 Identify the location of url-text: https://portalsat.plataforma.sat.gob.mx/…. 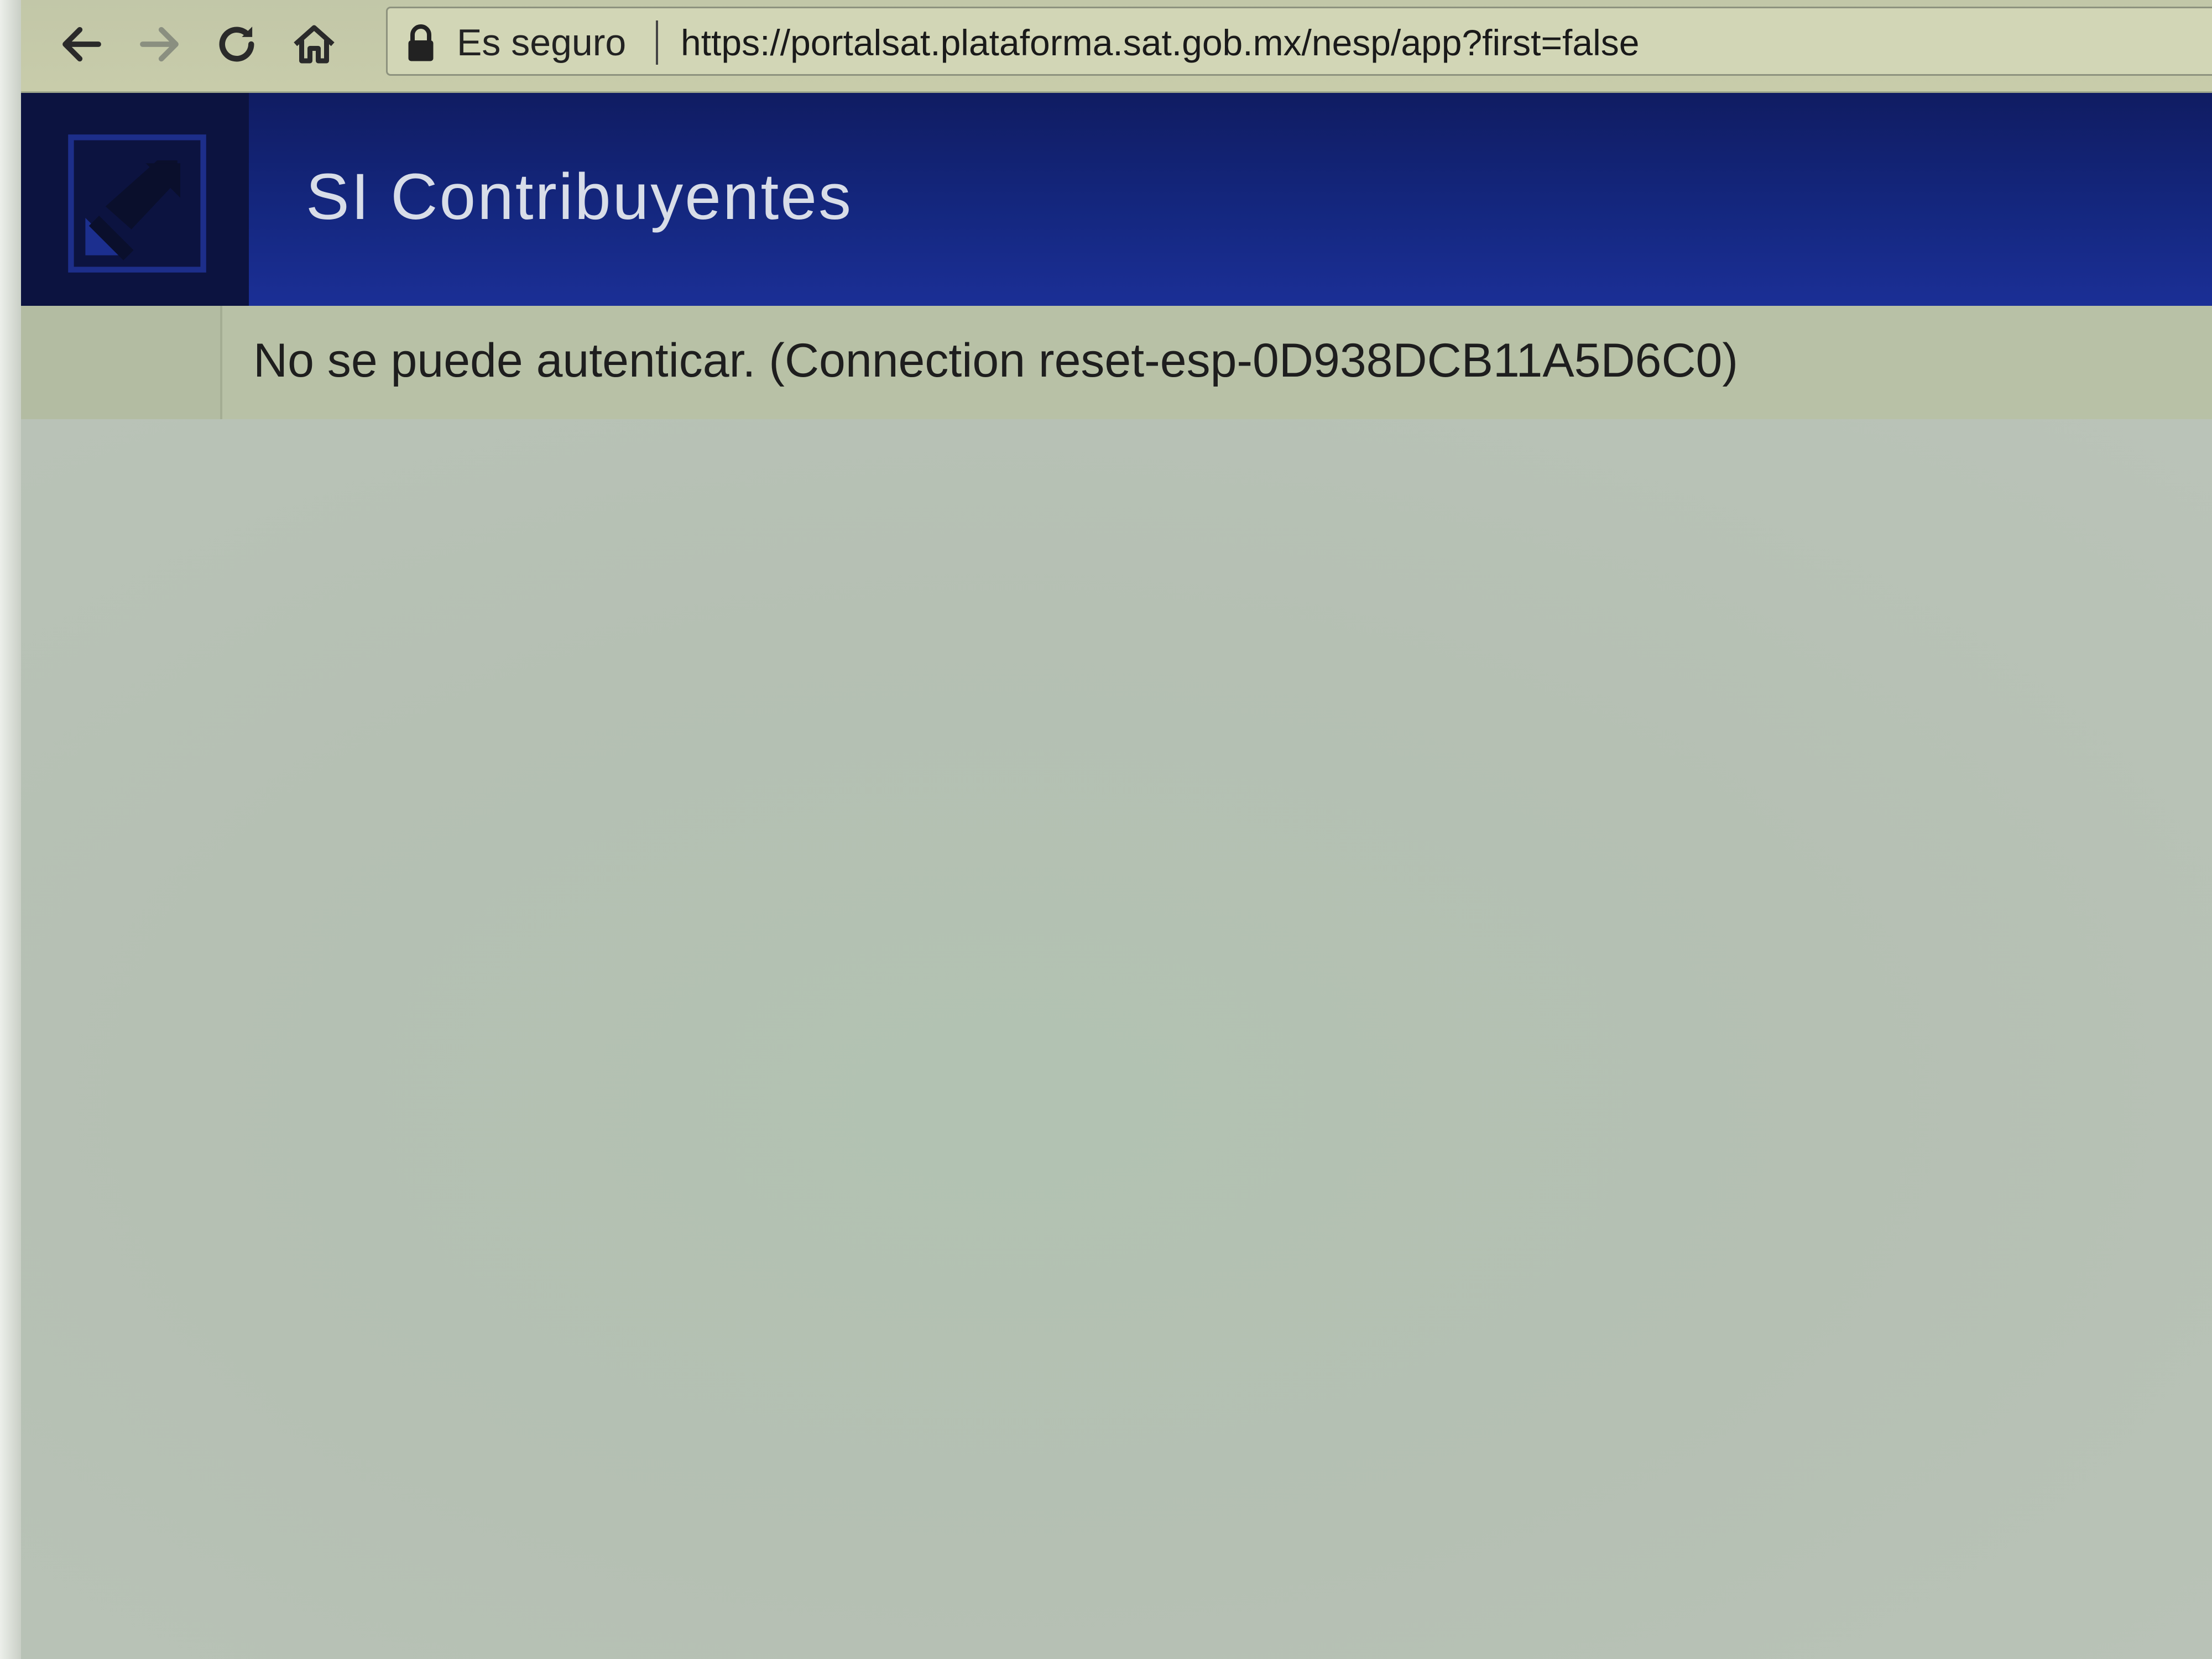
(1160, 42).